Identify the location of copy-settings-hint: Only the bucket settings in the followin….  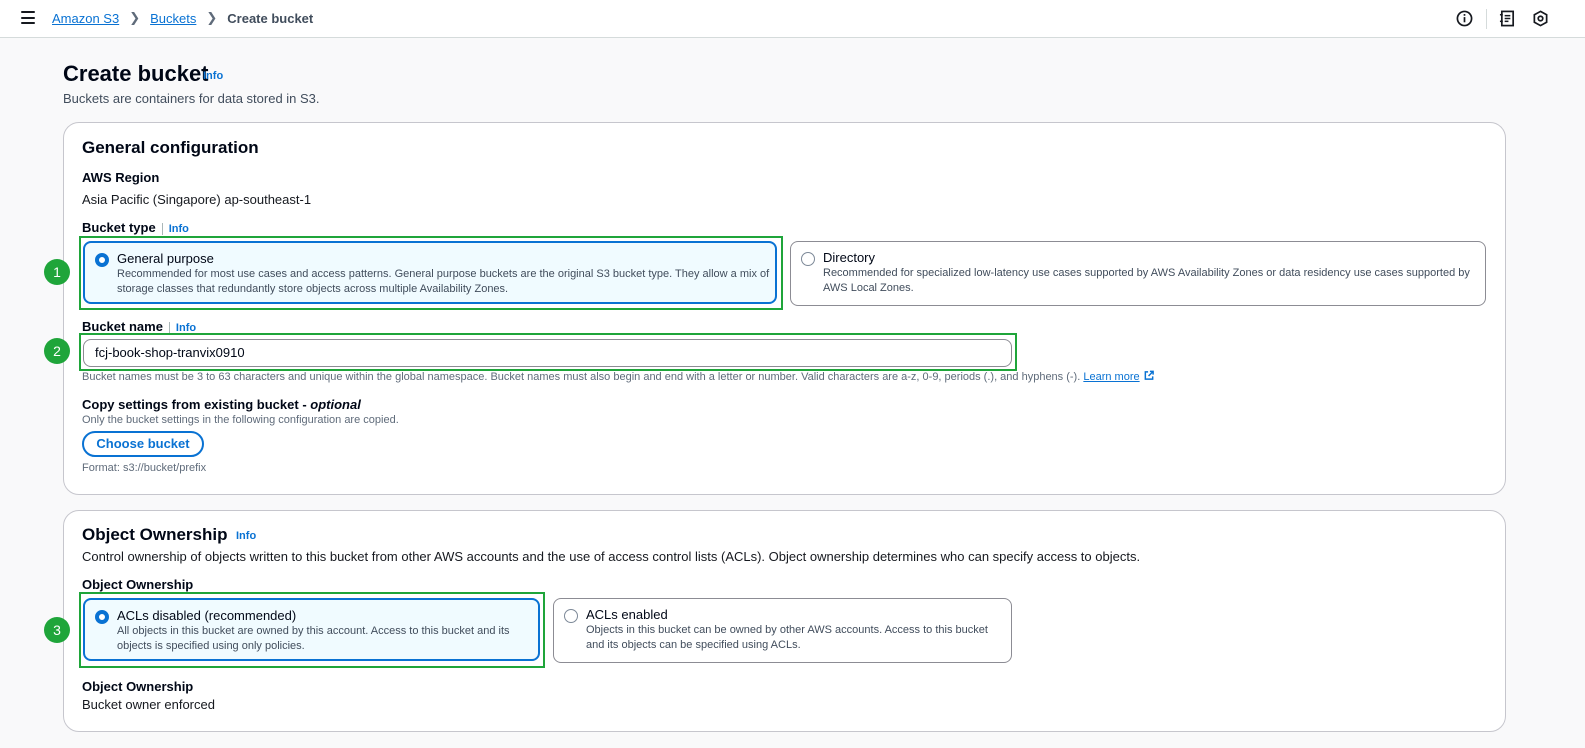
(240, 420).